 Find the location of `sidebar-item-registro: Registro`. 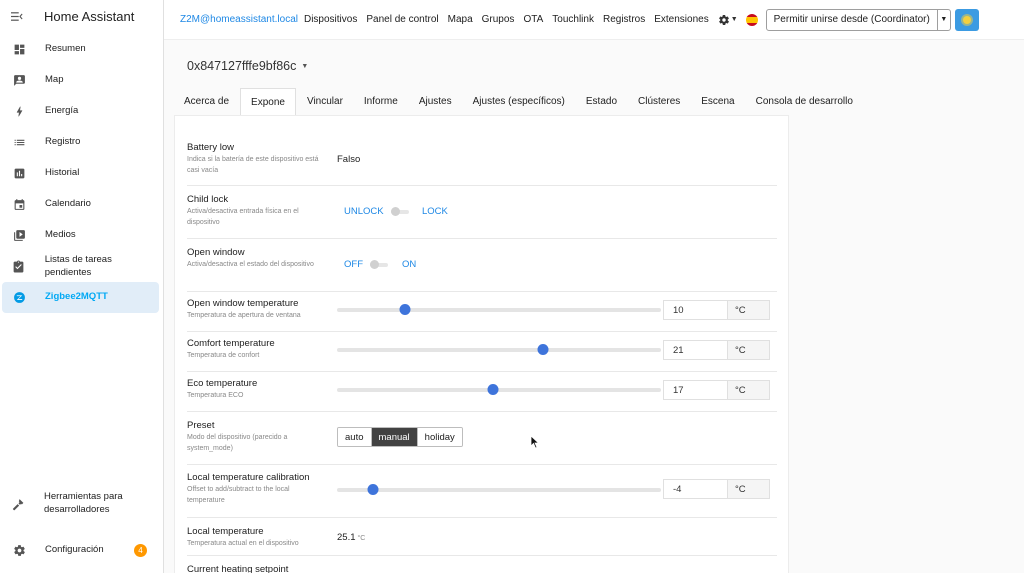

sidebar-item-registro: Registro is located at coordinates (80, 142).